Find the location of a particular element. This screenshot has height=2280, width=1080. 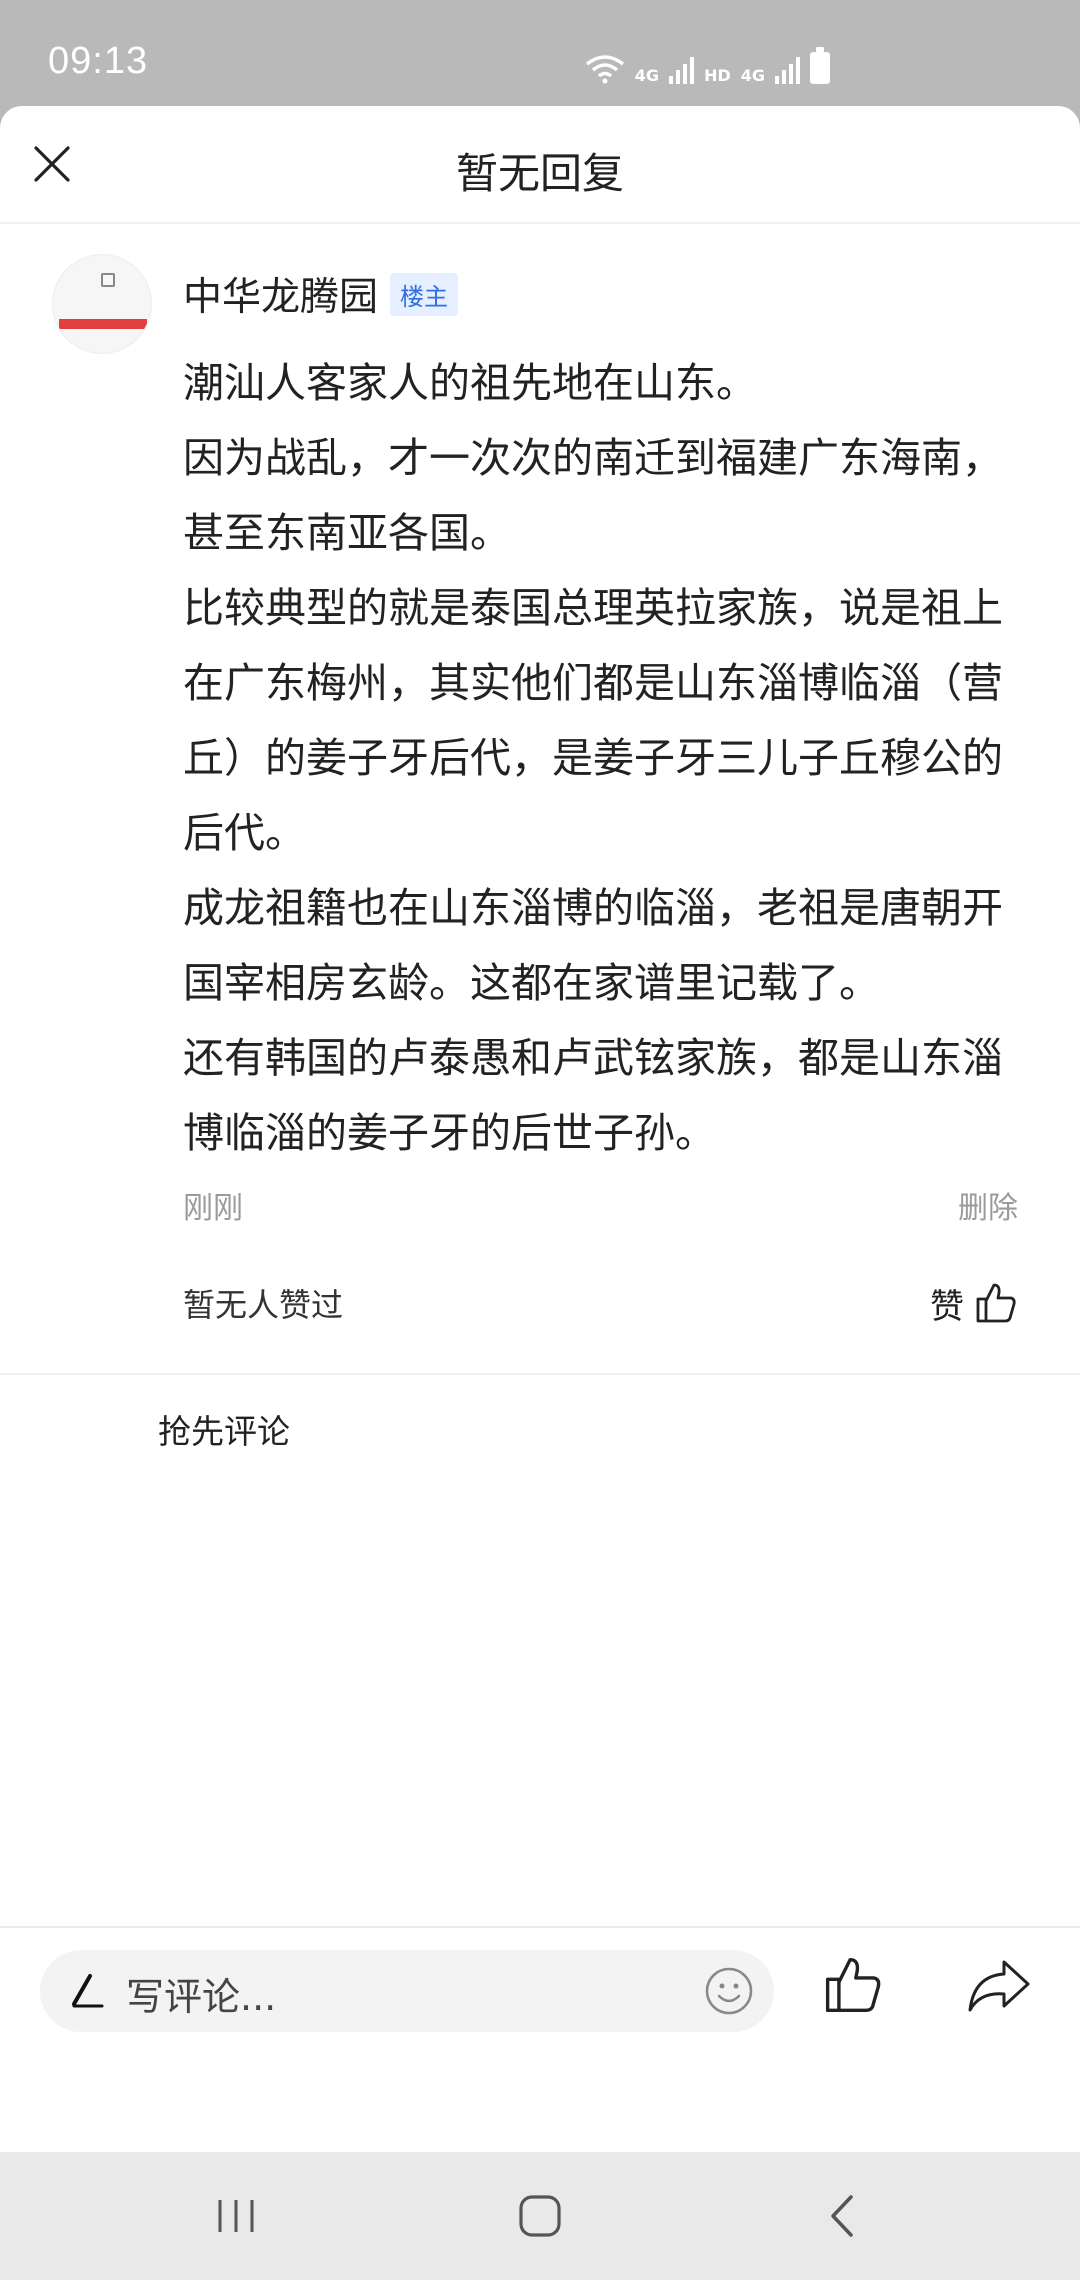

like-row: 暂无人赞过 赞 is located at coordinates (600, 1303).